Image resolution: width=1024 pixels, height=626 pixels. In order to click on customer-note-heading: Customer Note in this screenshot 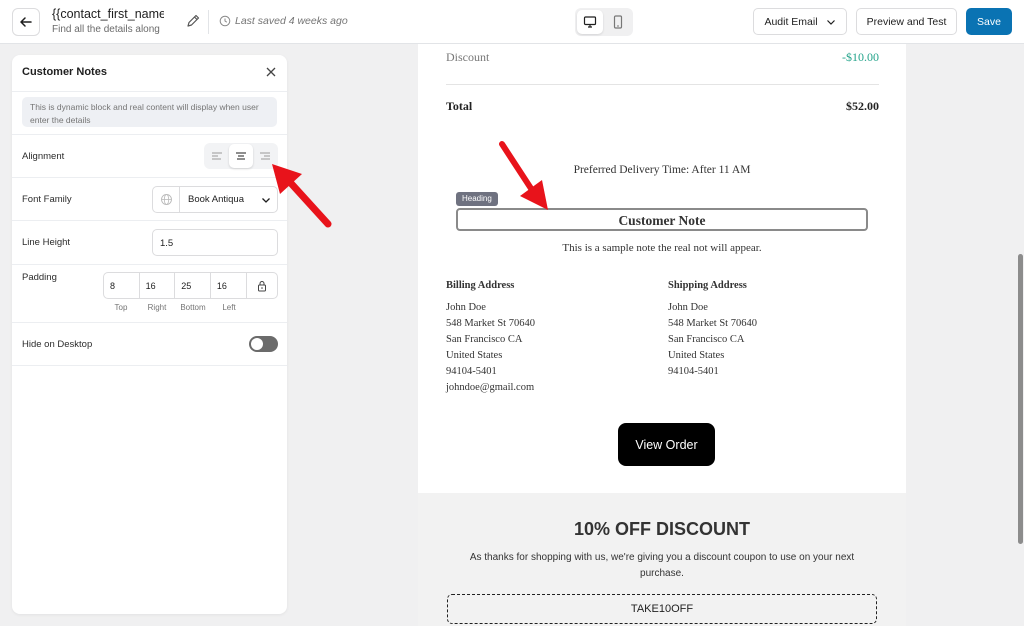, I will do `click(662, 221)`.